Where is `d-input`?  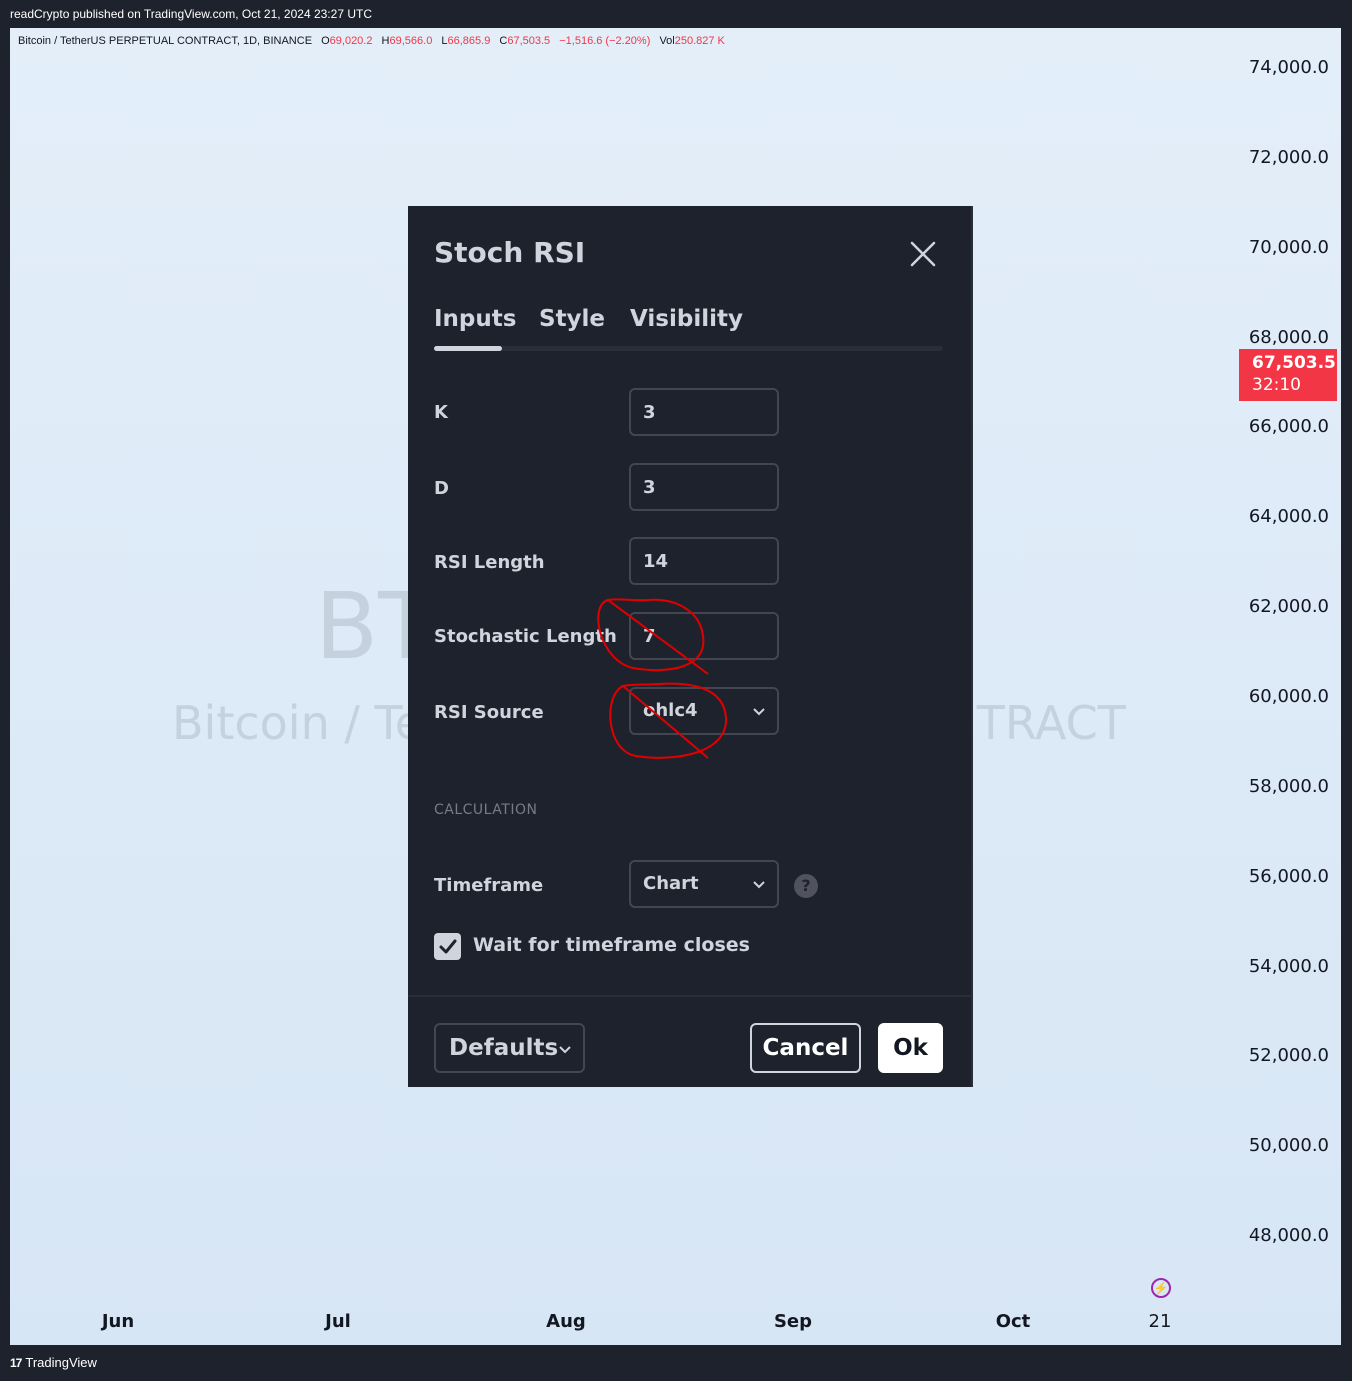
d-input is located at coordinates (704, 487).